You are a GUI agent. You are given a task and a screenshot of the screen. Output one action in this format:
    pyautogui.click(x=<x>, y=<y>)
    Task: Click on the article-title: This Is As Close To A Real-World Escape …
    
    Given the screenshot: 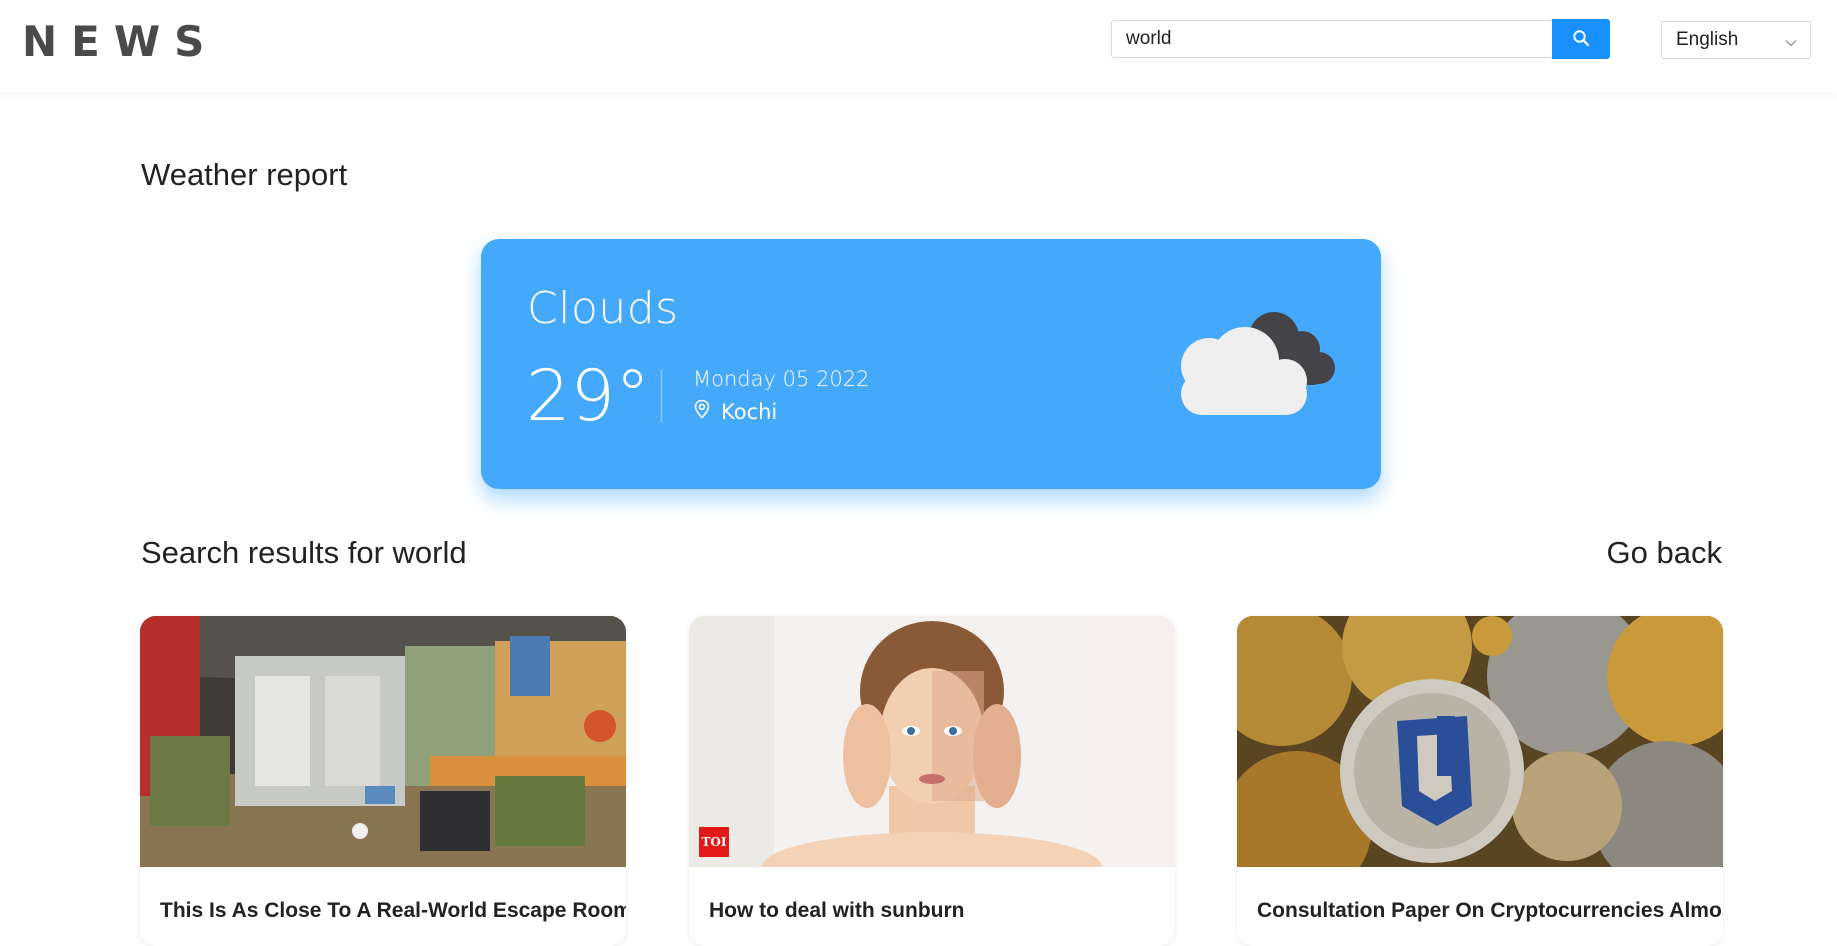 What is the action you would take?
    pyautogui.click(x=393, y=911)
    